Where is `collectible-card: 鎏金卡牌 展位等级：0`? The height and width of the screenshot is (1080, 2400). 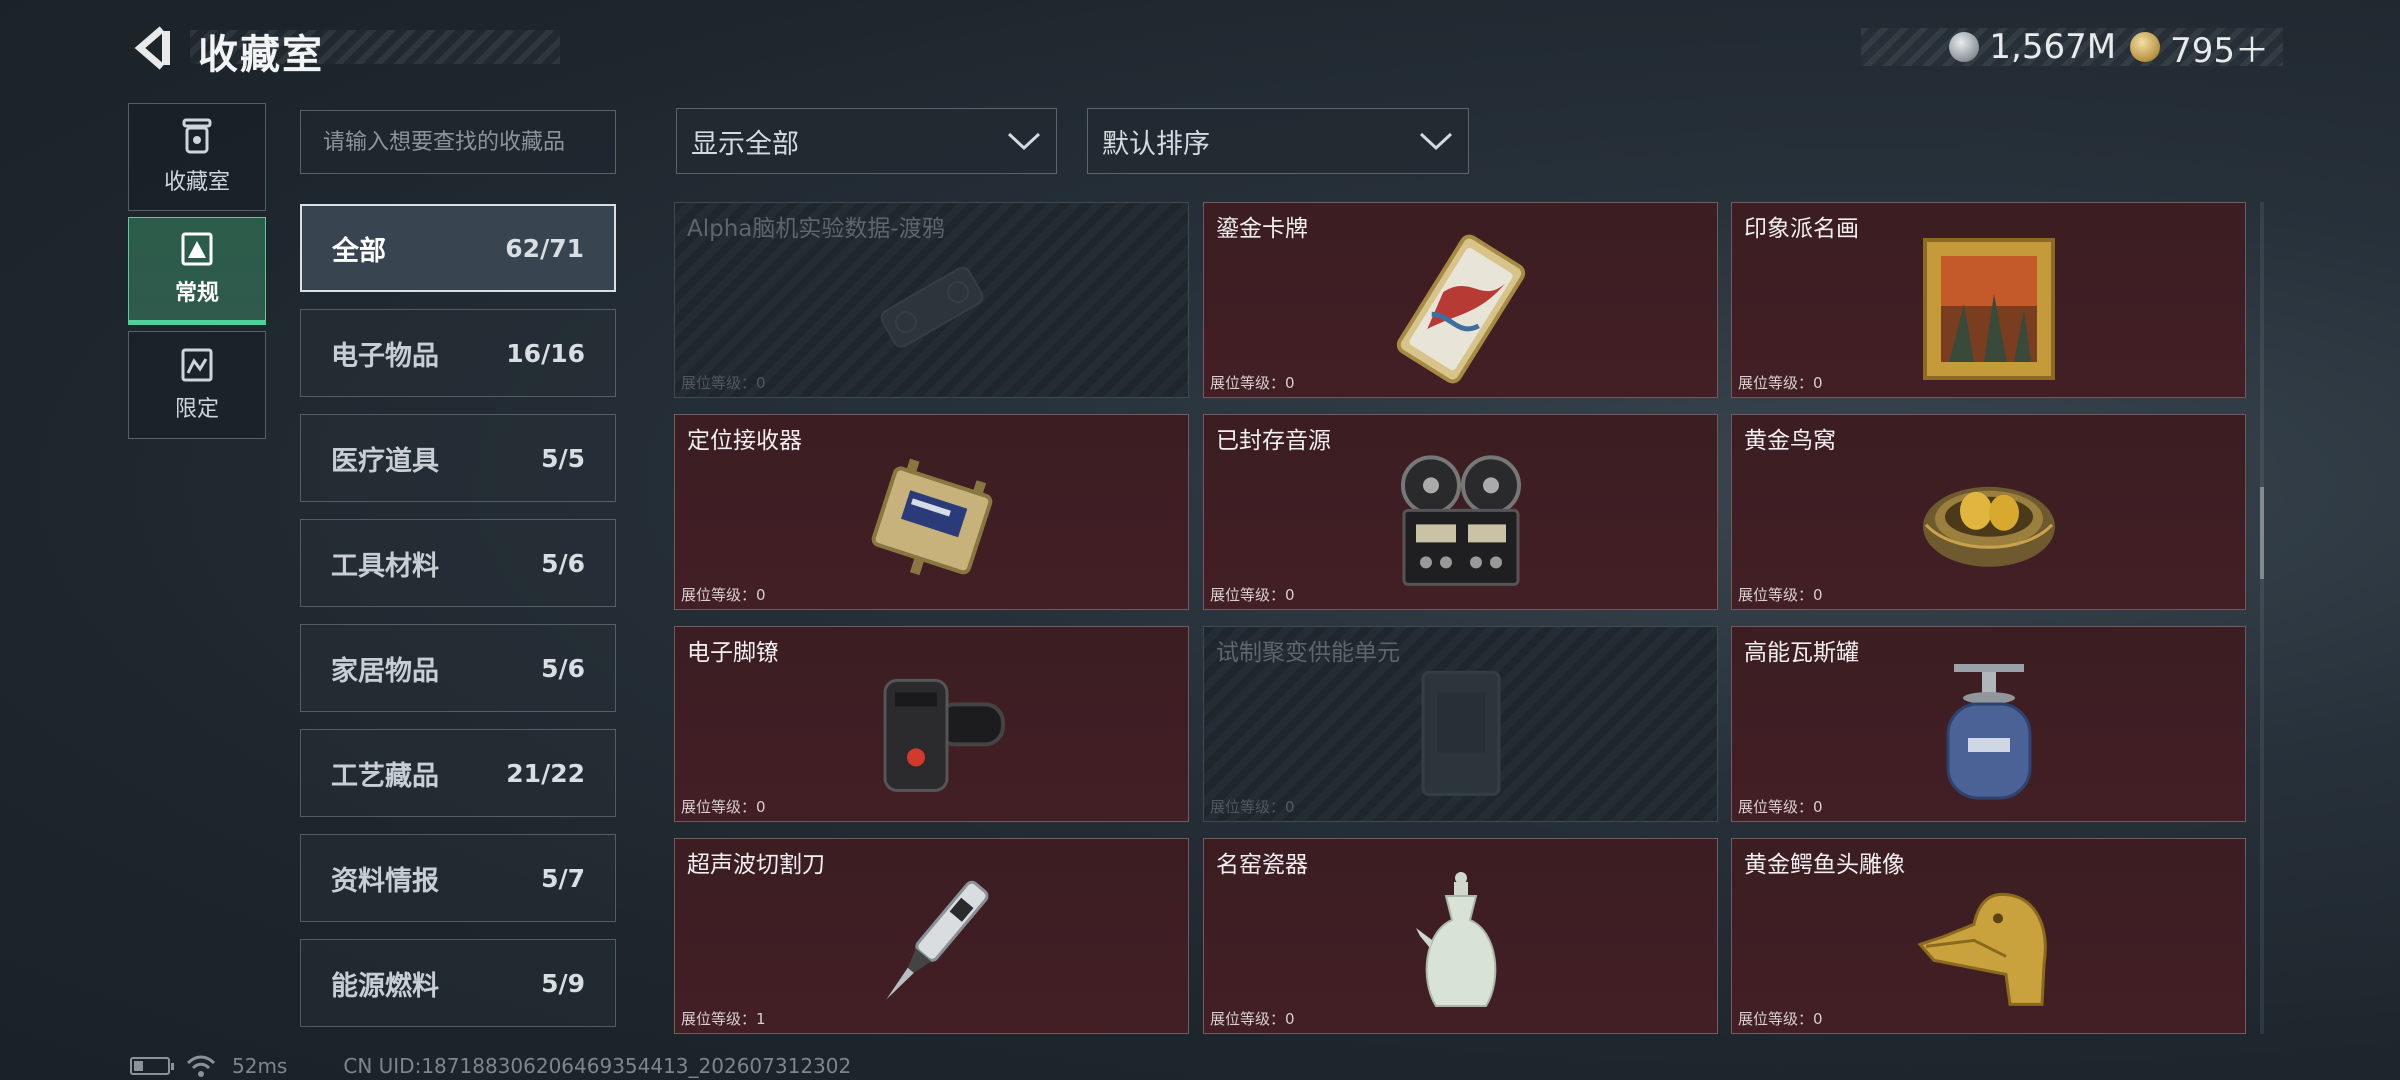
collectible-card: 鎏金卡牌 展位等级：0 is located at coordinates (1460, 300).